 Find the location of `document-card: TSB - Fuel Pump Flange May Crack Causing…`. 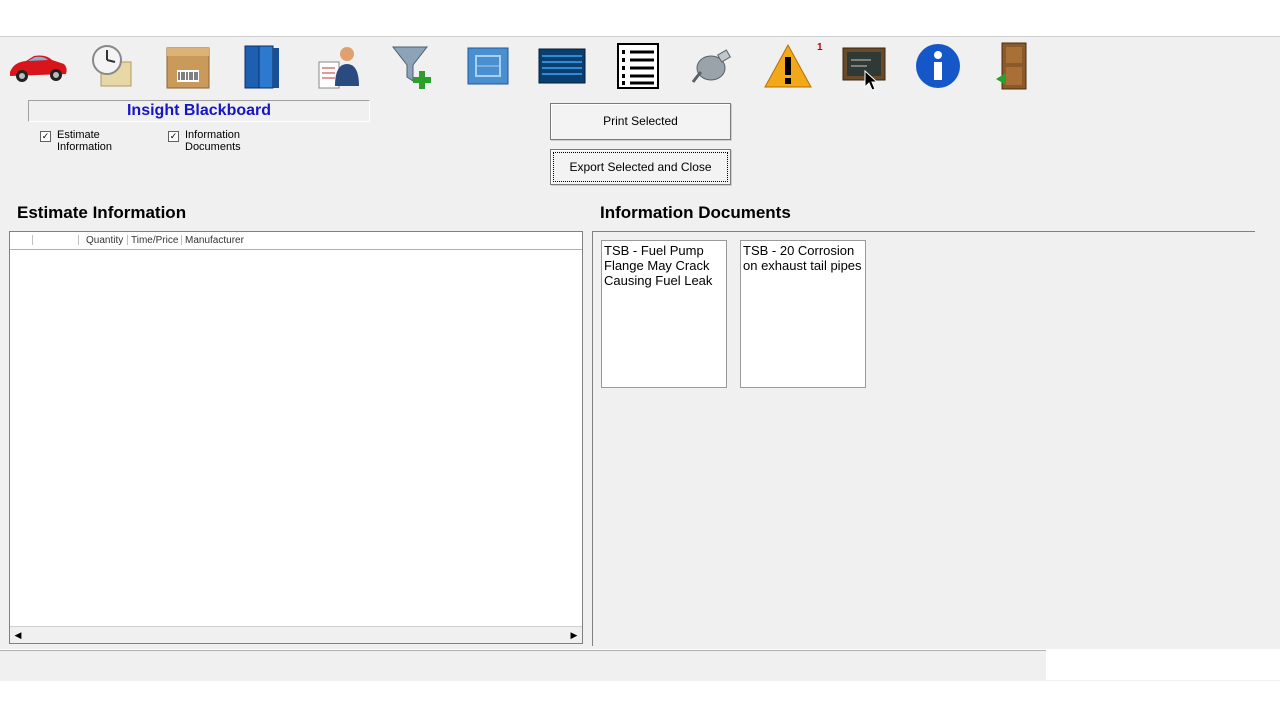

document-card: TSB - Fuel Pump Flange May Crack Causing… is located at coordinates (664, 314).